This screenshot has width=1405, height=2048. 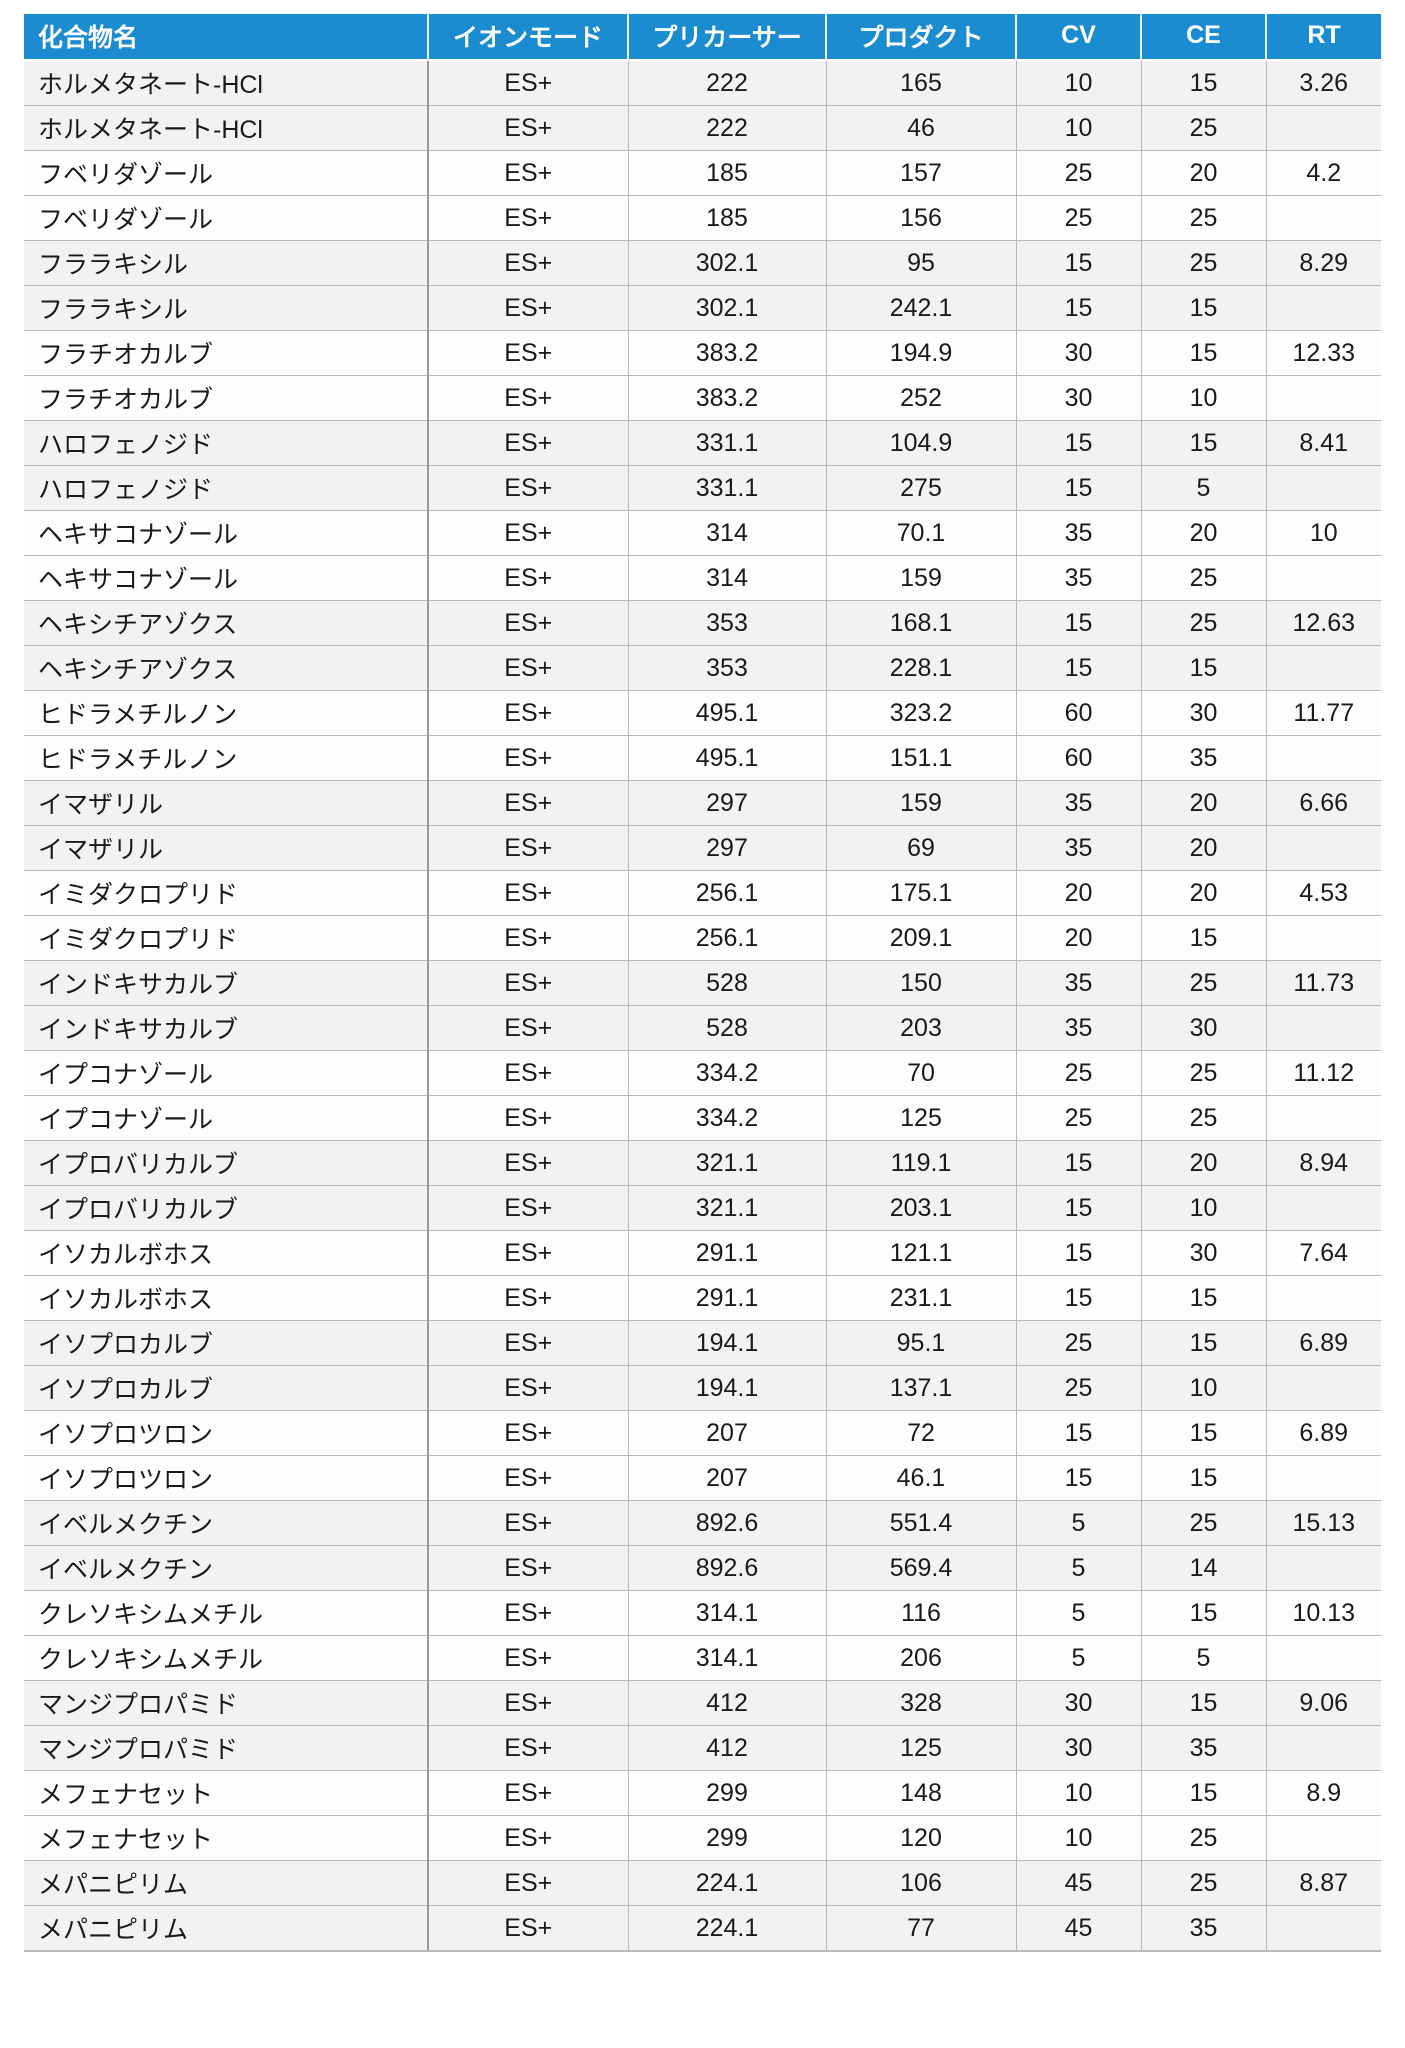 What do you see at coordinates (921, 983) in the screenshot?
I see `cell-product: 150` at bounding box center [921, 983].